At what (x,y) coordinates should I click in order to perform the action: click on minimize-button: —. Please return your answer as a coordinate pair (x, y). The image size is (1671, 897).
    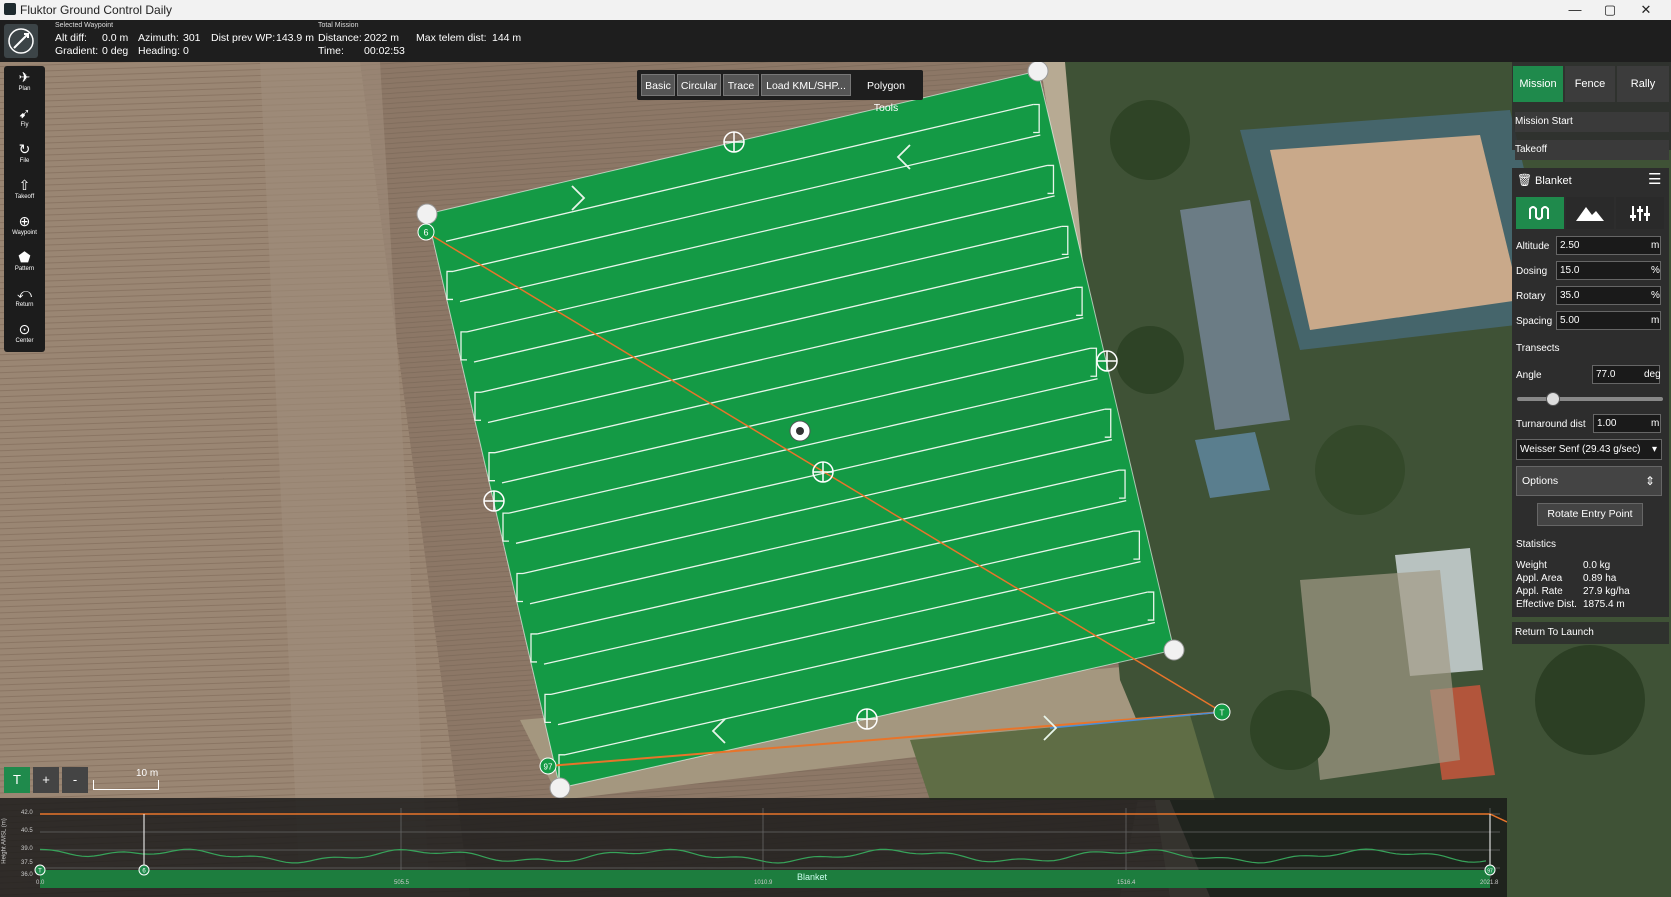
    Looking at the image, I should click on (1575, 10).